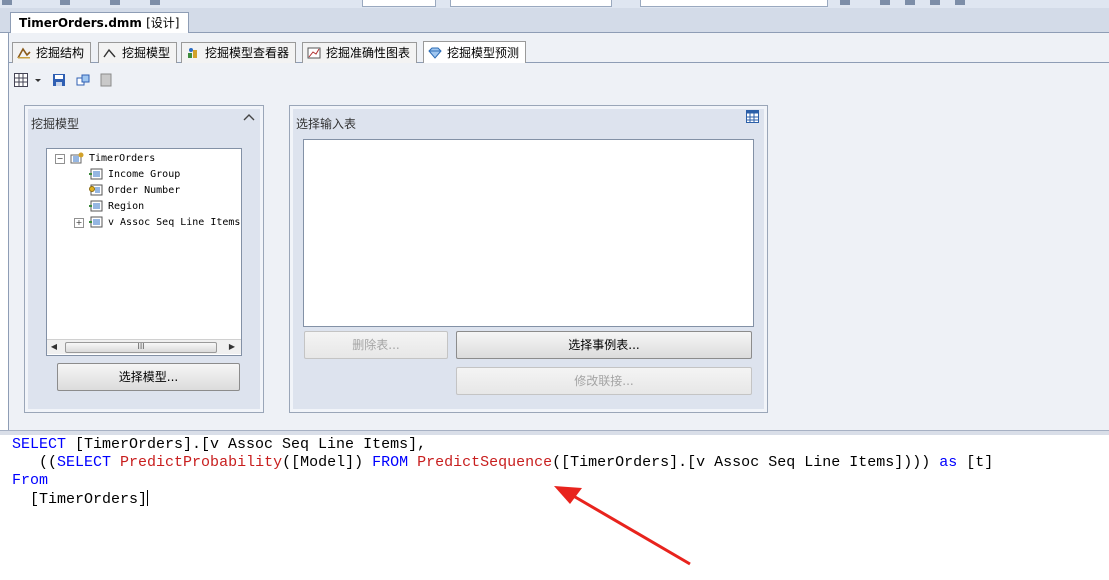 This screenshot has width=1109, height=580. I want to click on function-name: PredictSequence, so click(485, 462).